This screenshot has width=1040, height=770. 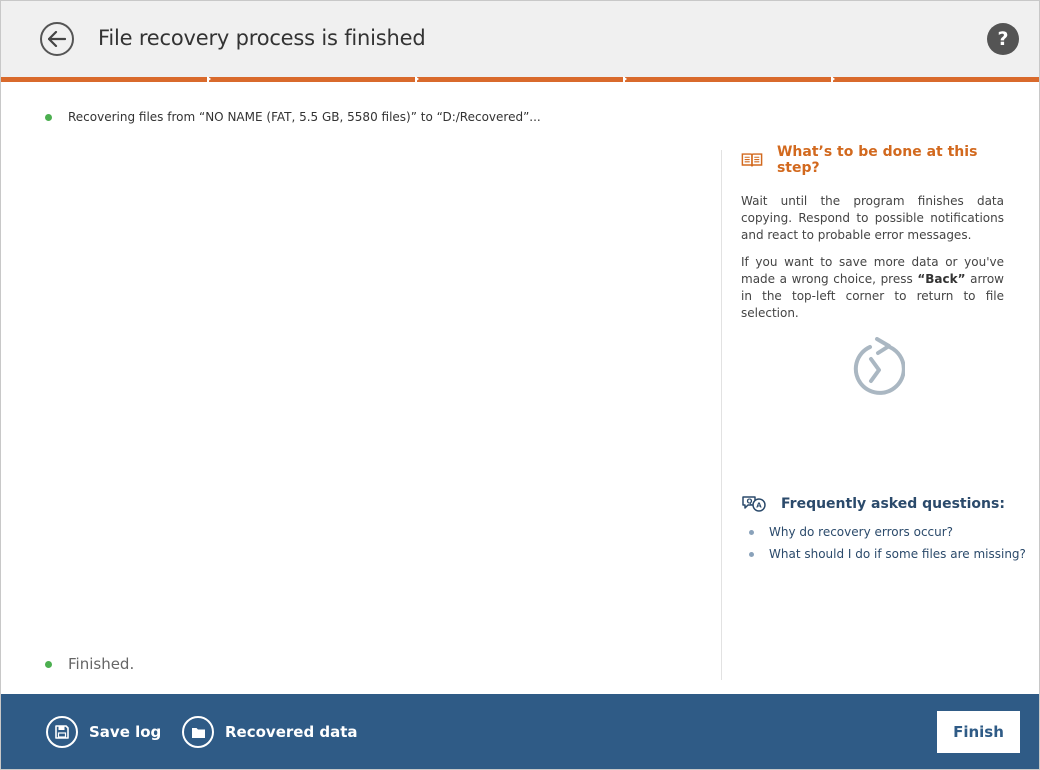 I want to click on finish-label: Finish, so click(x=978, y=732).